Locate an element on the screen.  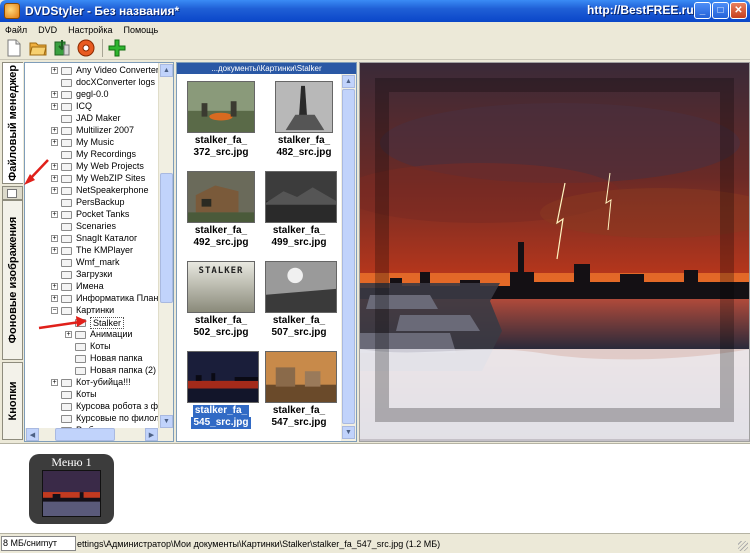
tree-horizontal-scrollbar: ◀ ▶ is located at coordinates (99, 434).